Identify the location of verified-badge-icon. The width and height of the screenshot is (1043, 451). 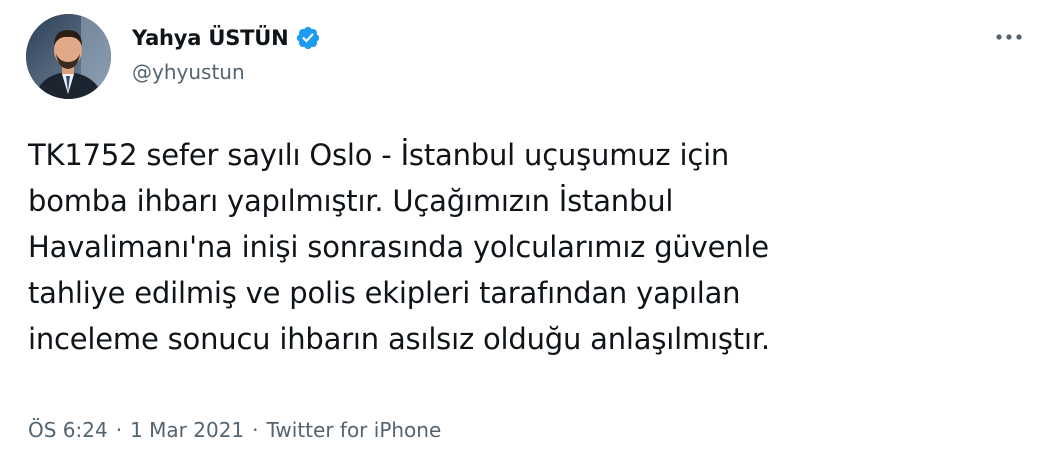
(308, 38).